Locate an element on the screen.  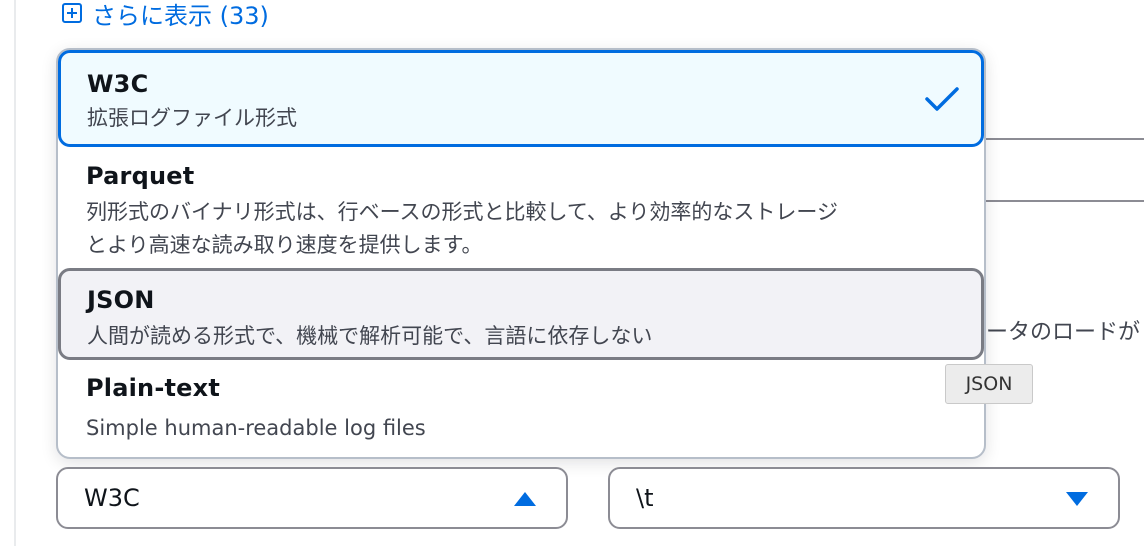
show-more-link: さらに表示 (33) is located at coordinates (165, 15).